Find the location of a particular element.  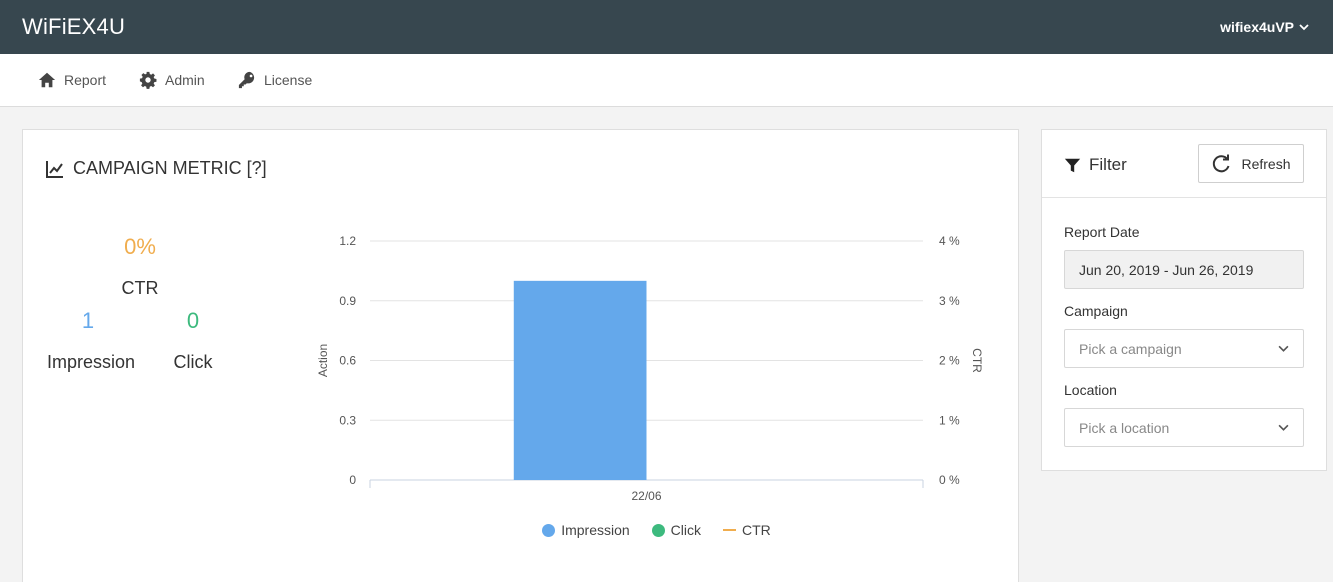

campaign-label: Campaign is located at coordinates (1096, 311).